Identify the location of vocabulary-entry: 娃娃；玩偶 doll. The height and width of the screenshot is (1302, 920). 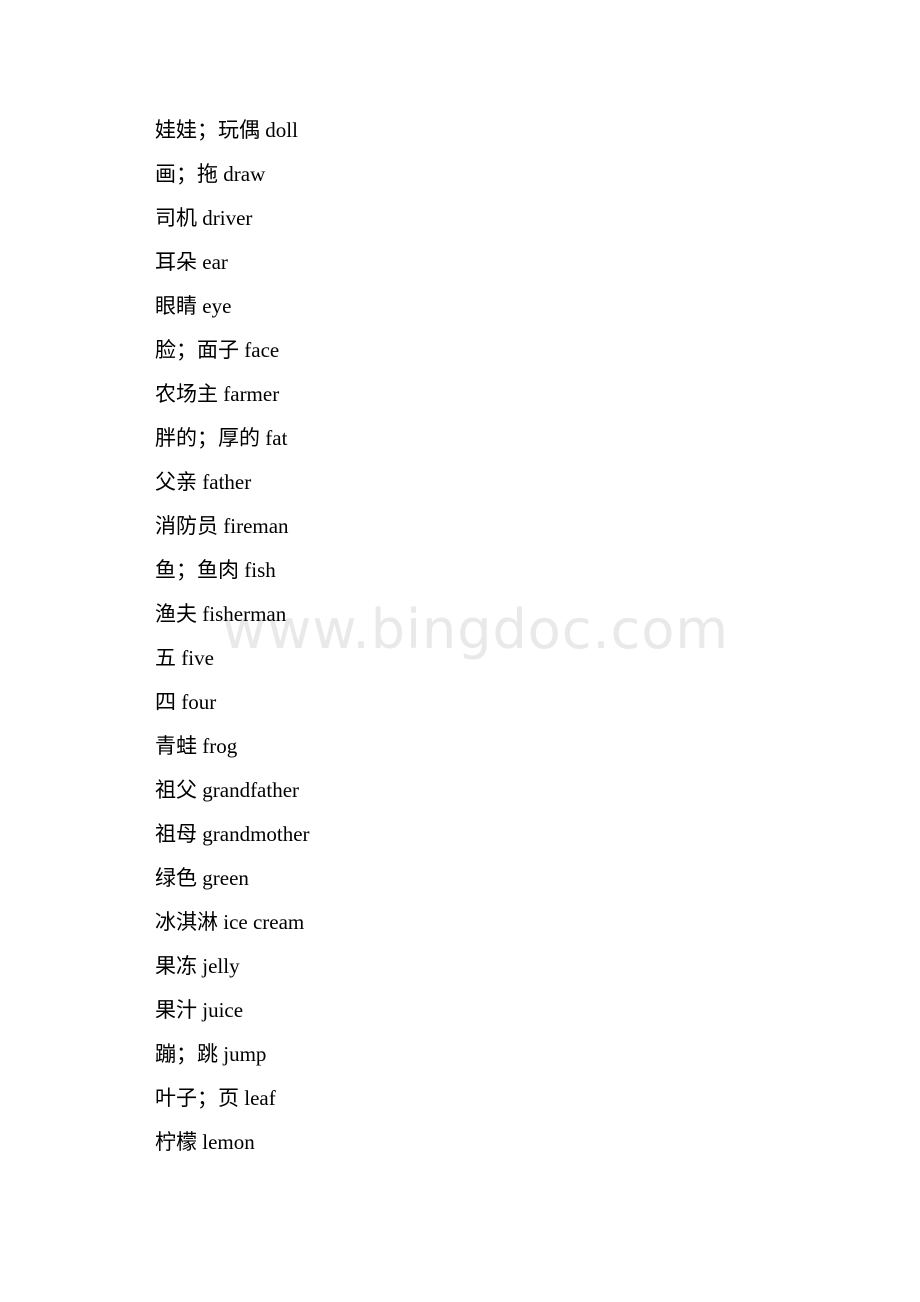
(226, 130).